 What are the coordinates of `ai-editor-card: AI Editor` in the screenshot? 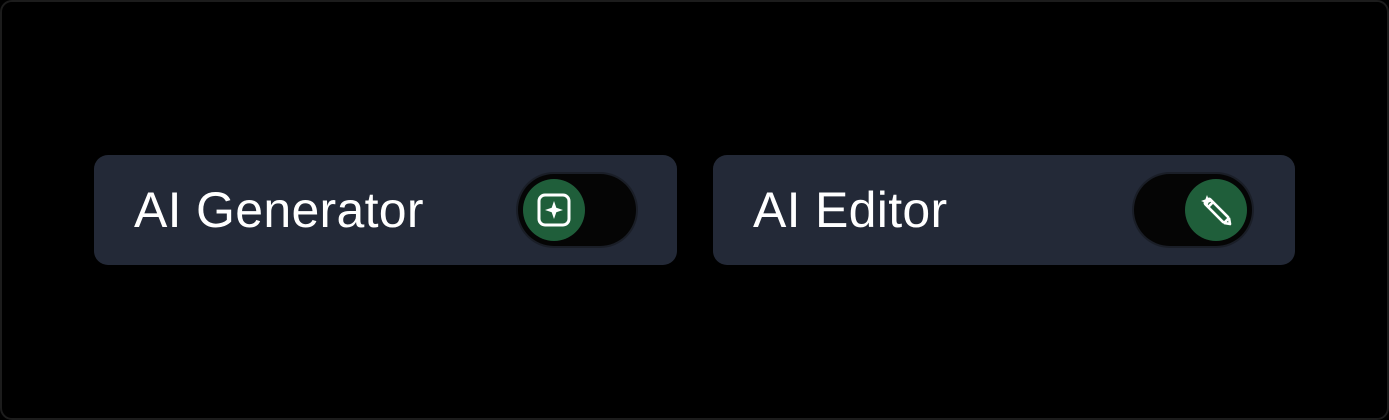 It's located at (1004, 210).